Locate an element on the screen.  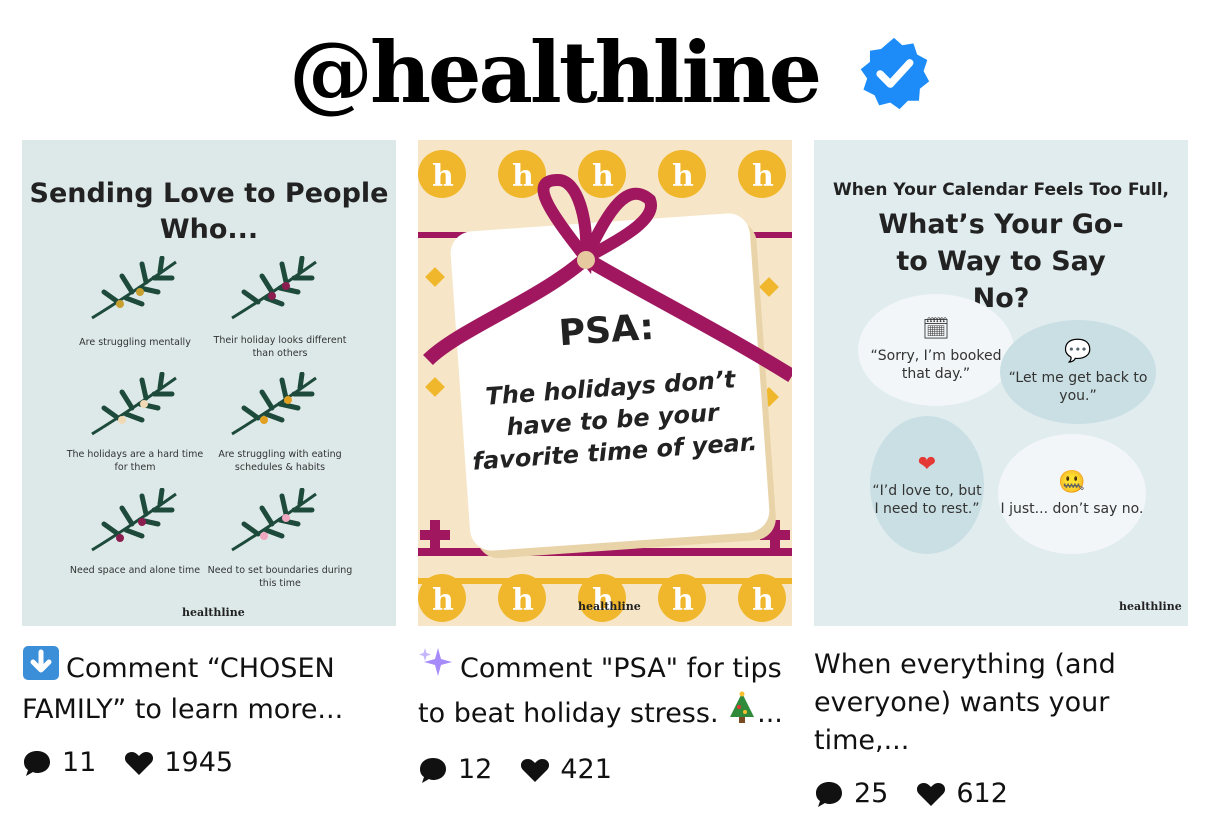
like-count: 612 is located at coordinates (962, 793).